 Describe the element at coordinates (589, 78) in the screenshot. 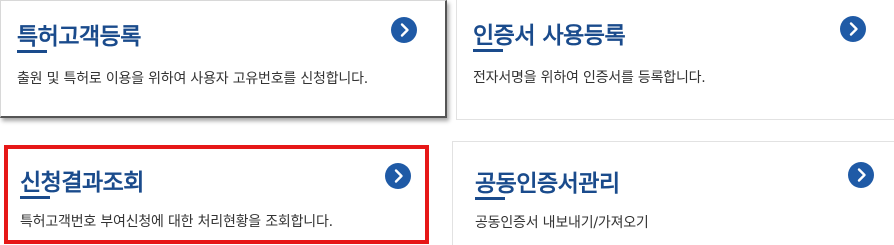

I see `card-description: 전자서명을 위하여 인증서를 등록합니다.` at that location.